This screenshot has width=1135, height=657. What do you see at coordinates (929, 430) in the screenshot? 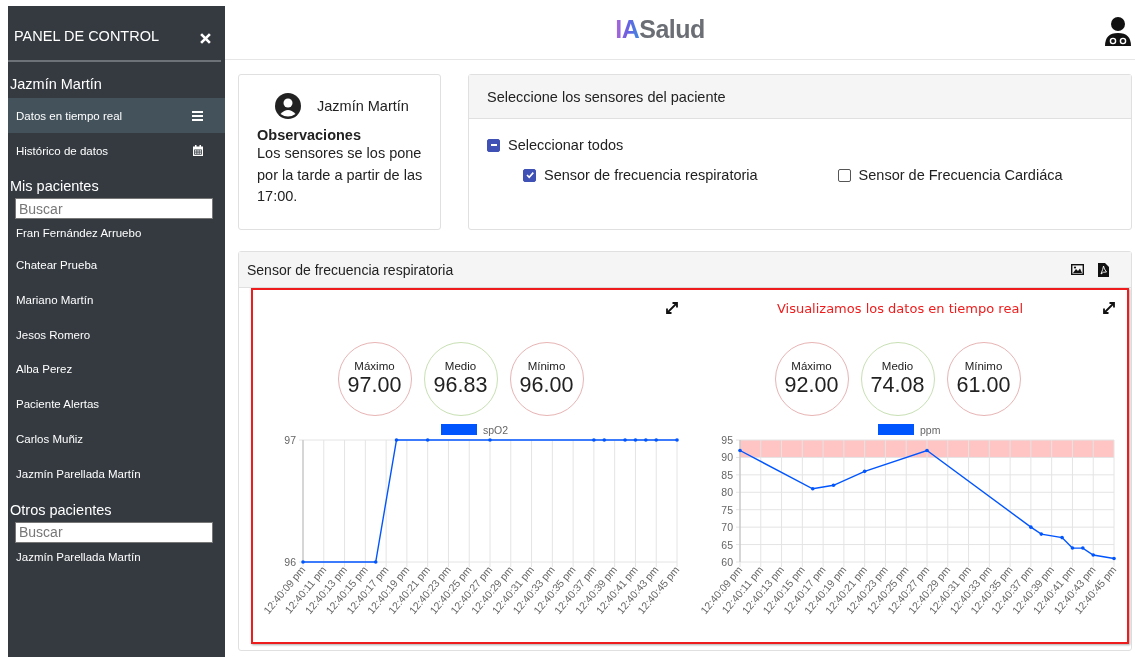
I see `legend-label: ppm` at bounding box center [929, 430].